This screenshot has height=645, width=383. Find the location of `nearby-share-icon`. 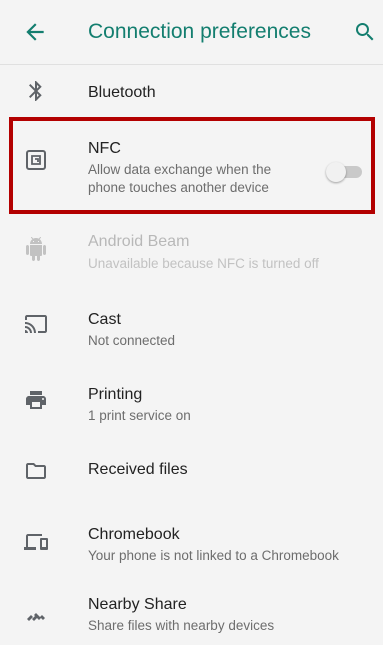

nearby-share-icon is located at coordinates (36, 617).